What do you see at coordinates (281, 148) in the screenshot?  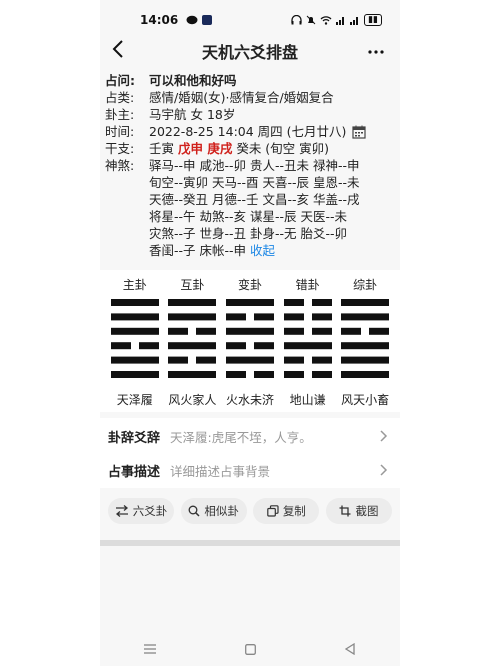 I see `ganzhi-hour: 癸未 (旬空 寅卯)` at bounding box center [281, 148].